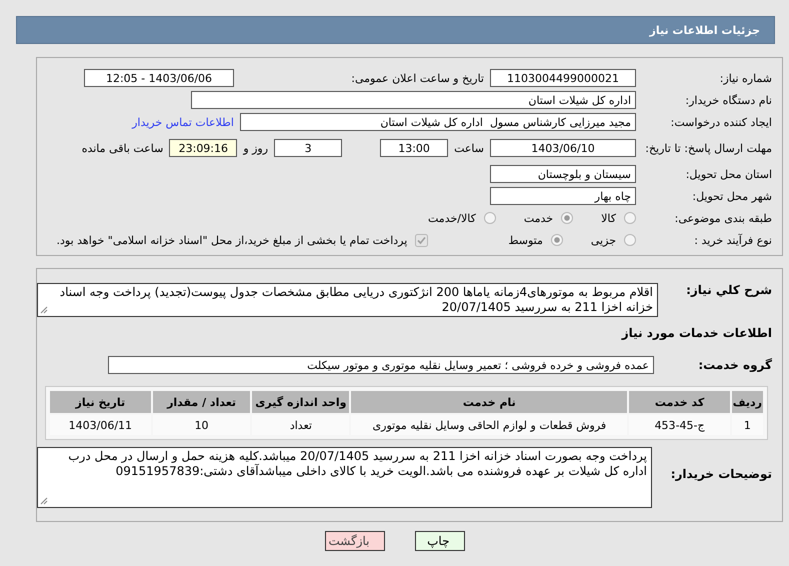 Image resolution: width=789 pixels, height=566 pixels. What do you see at coordinates (735, 365) in the screenshot?
I see `field-label: گروه خدمت:` at bounding box center [735, 365].